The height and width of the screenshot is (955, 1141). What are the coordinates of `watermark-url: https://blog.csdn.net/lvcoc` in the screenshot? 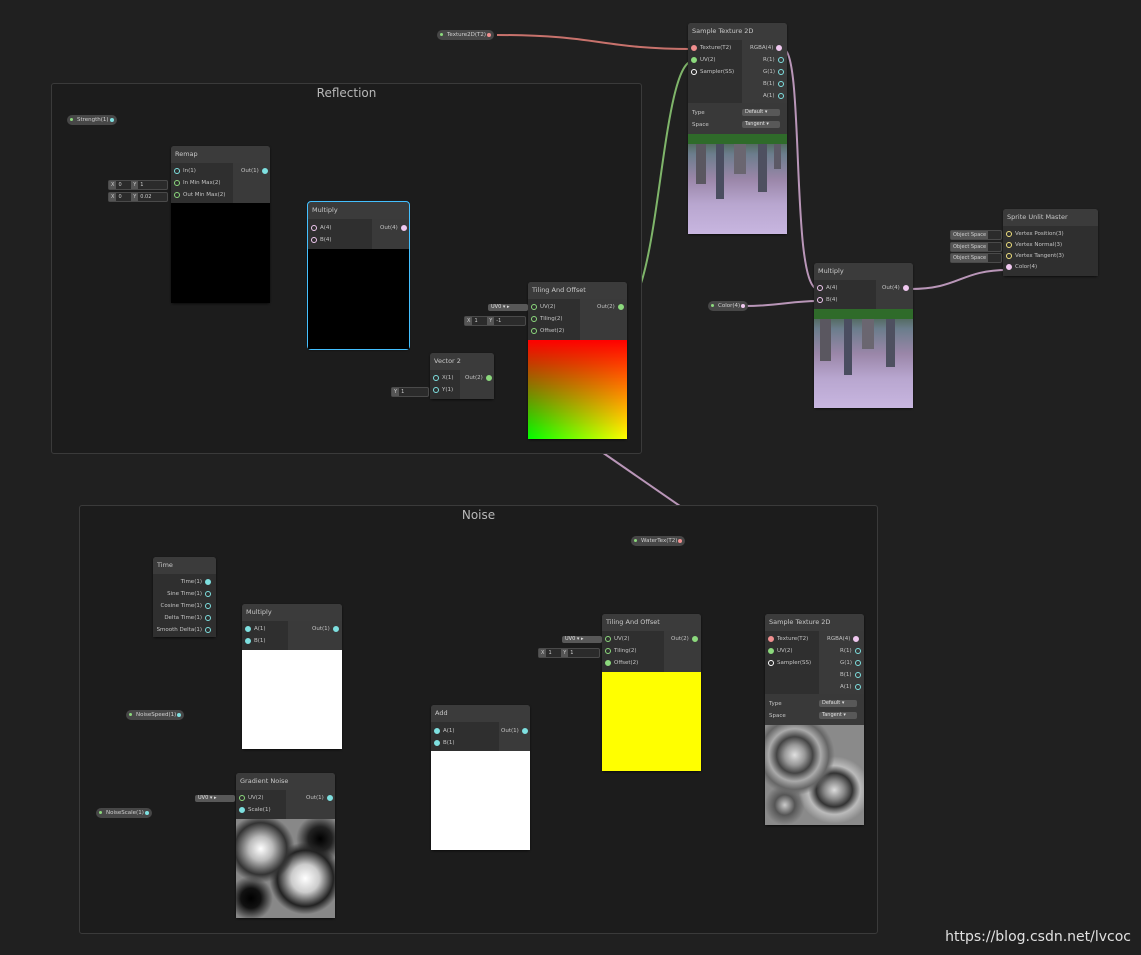 It's located at (1038, 937).